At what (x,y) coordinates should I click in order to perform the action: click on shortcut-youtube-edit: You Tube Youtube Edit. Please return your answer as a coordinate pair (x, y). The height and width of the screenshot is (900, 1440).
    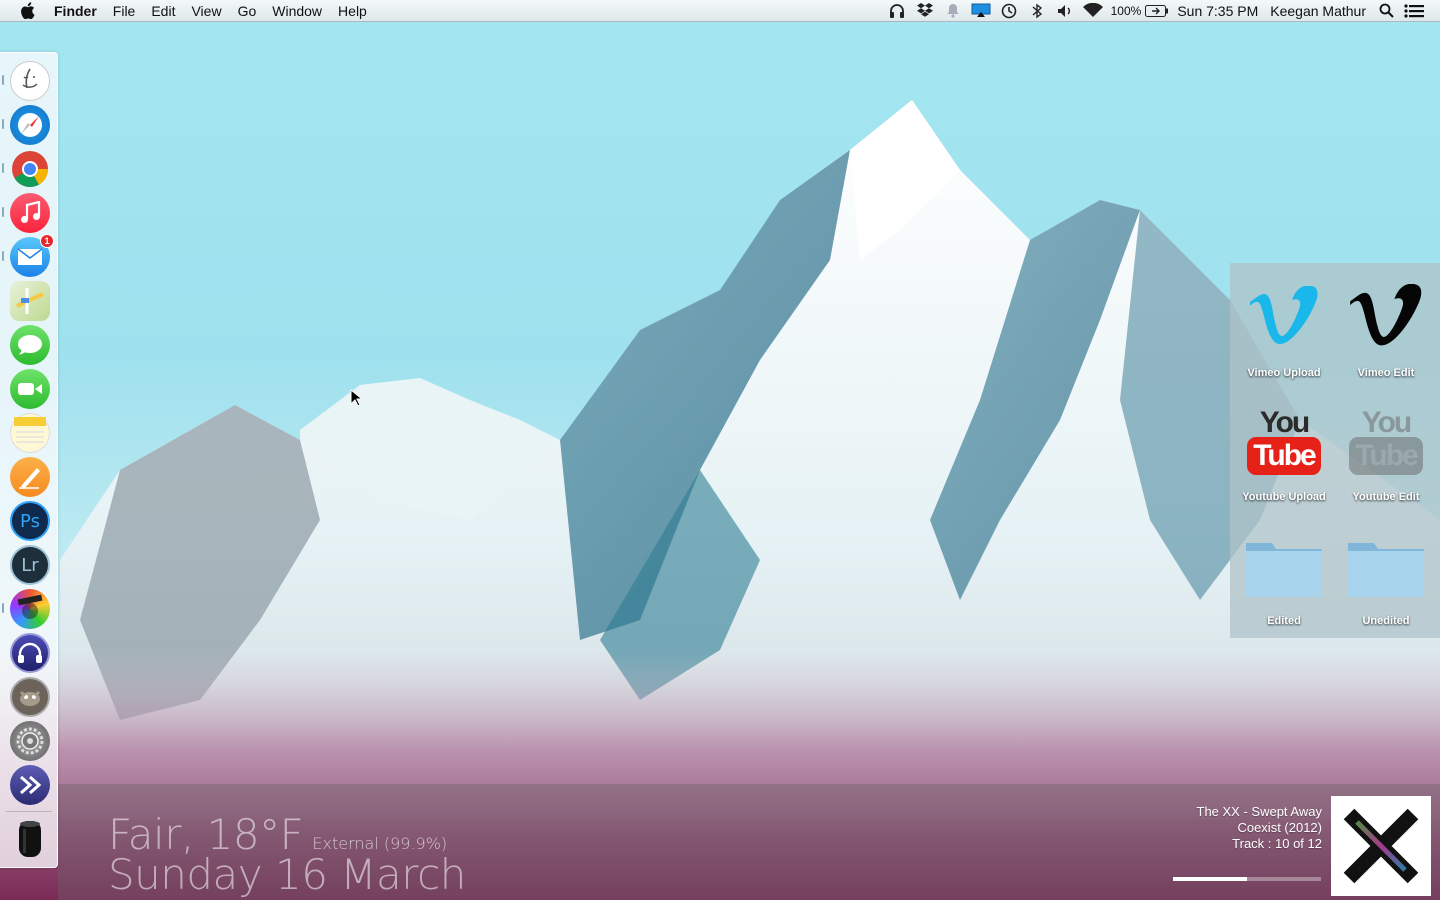
    Looking at the image, I should click on (1386, 458).